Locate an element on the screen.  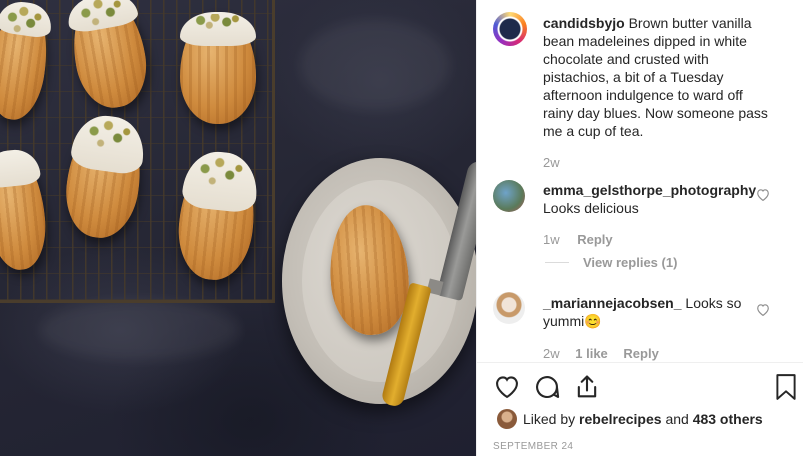
likes-middle: and is located at coordinates (677, 419).